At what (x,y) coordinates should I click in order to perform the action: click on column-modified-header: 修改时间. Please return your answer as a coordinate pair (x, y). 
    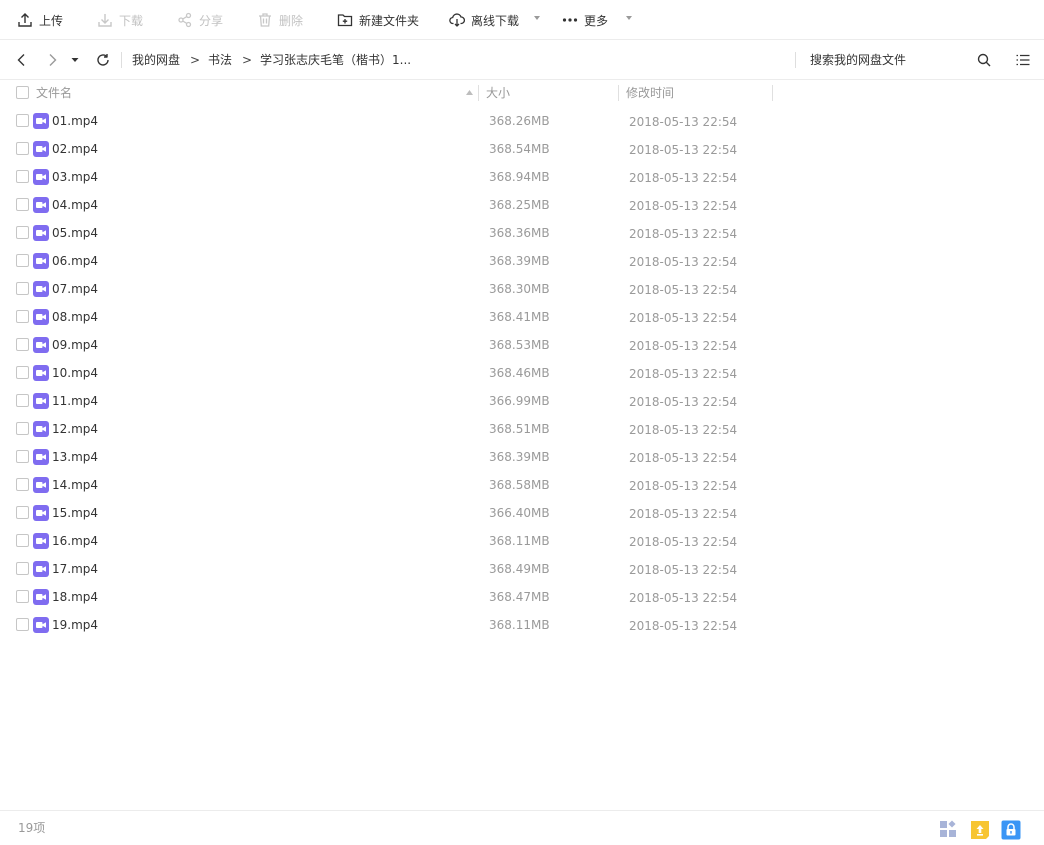
    Looking at the image, I should click on (650, 93).